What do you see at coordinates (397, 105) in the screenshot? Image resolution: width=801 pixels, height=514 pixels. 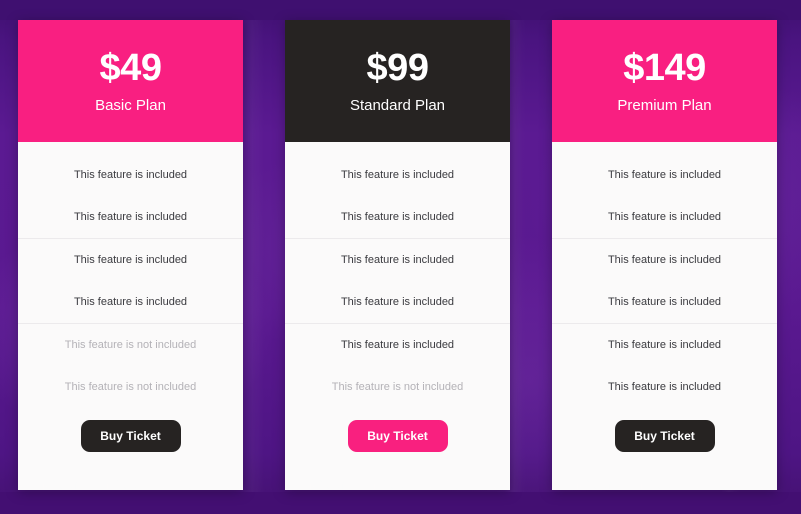 I see `plan-name: Standard Plan` at bounding box center [397, 105].